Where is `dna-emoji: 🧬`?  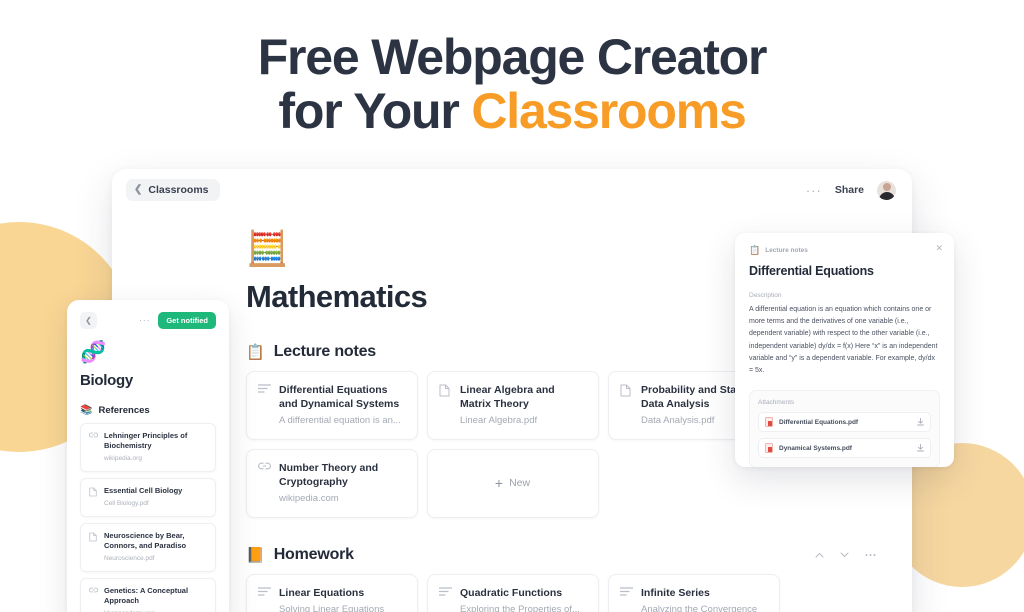
dna-emoji: 🧬 is located at coordinates (93, 352).